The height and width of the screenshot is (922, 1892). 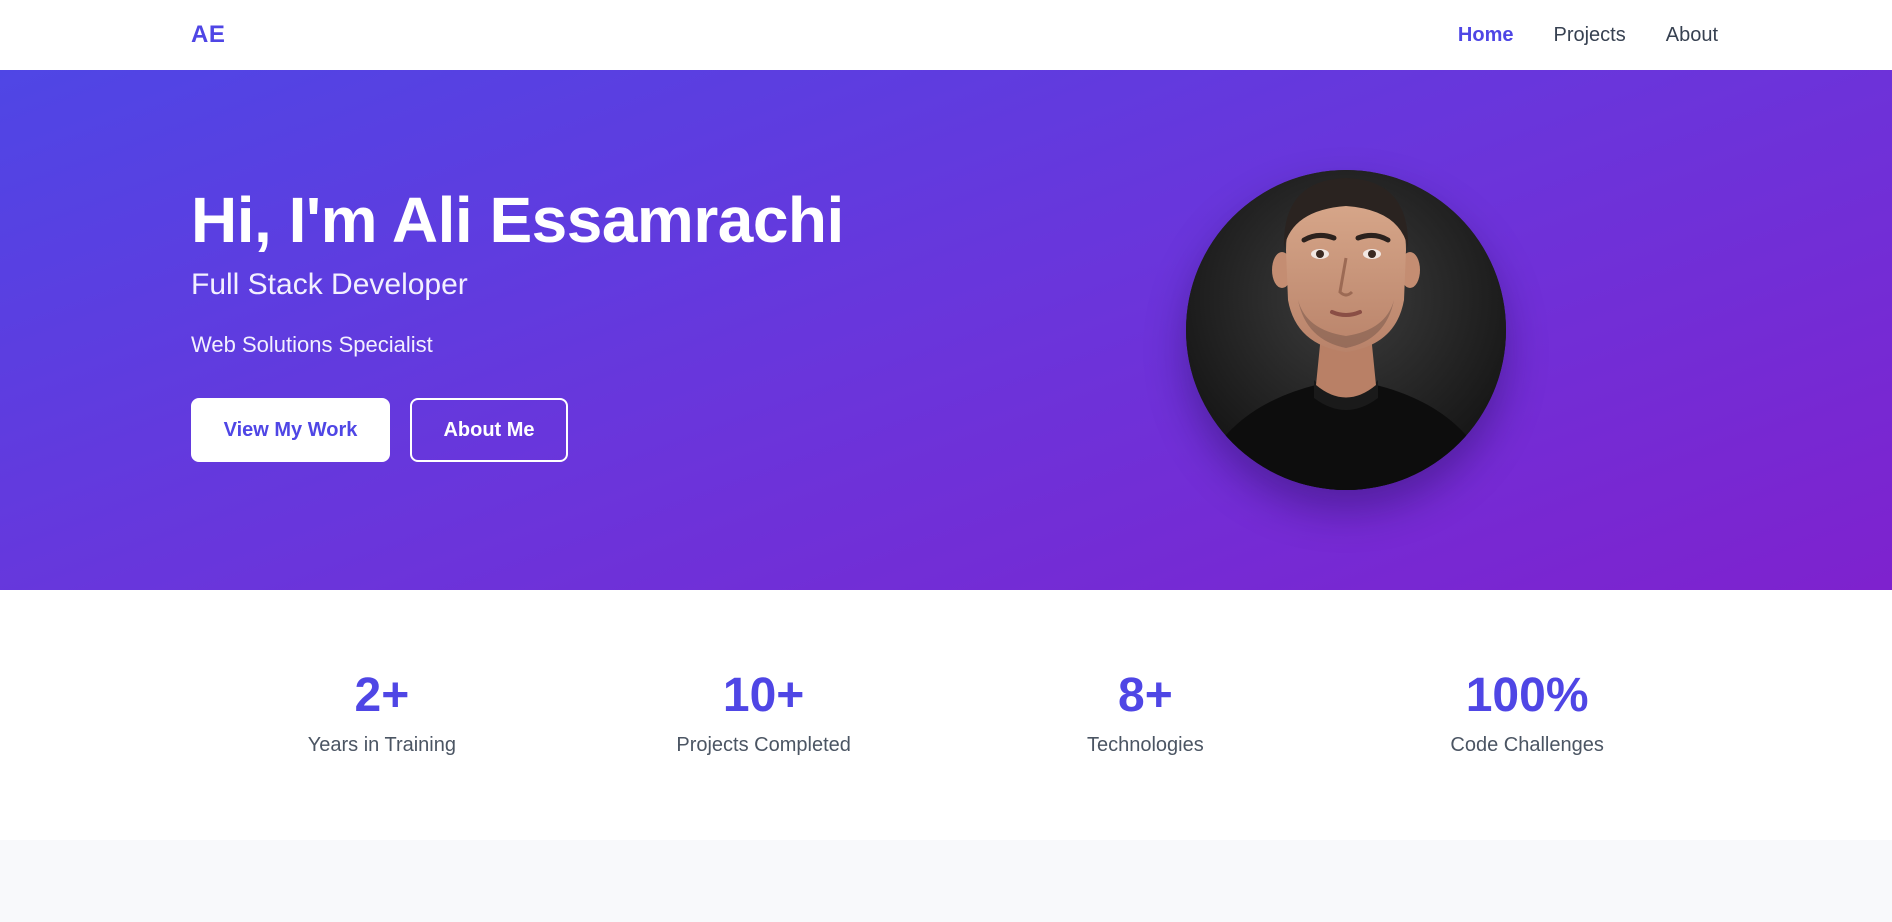 I want to click on nav-links: Home Projects About, so click(x=1588, y=35).